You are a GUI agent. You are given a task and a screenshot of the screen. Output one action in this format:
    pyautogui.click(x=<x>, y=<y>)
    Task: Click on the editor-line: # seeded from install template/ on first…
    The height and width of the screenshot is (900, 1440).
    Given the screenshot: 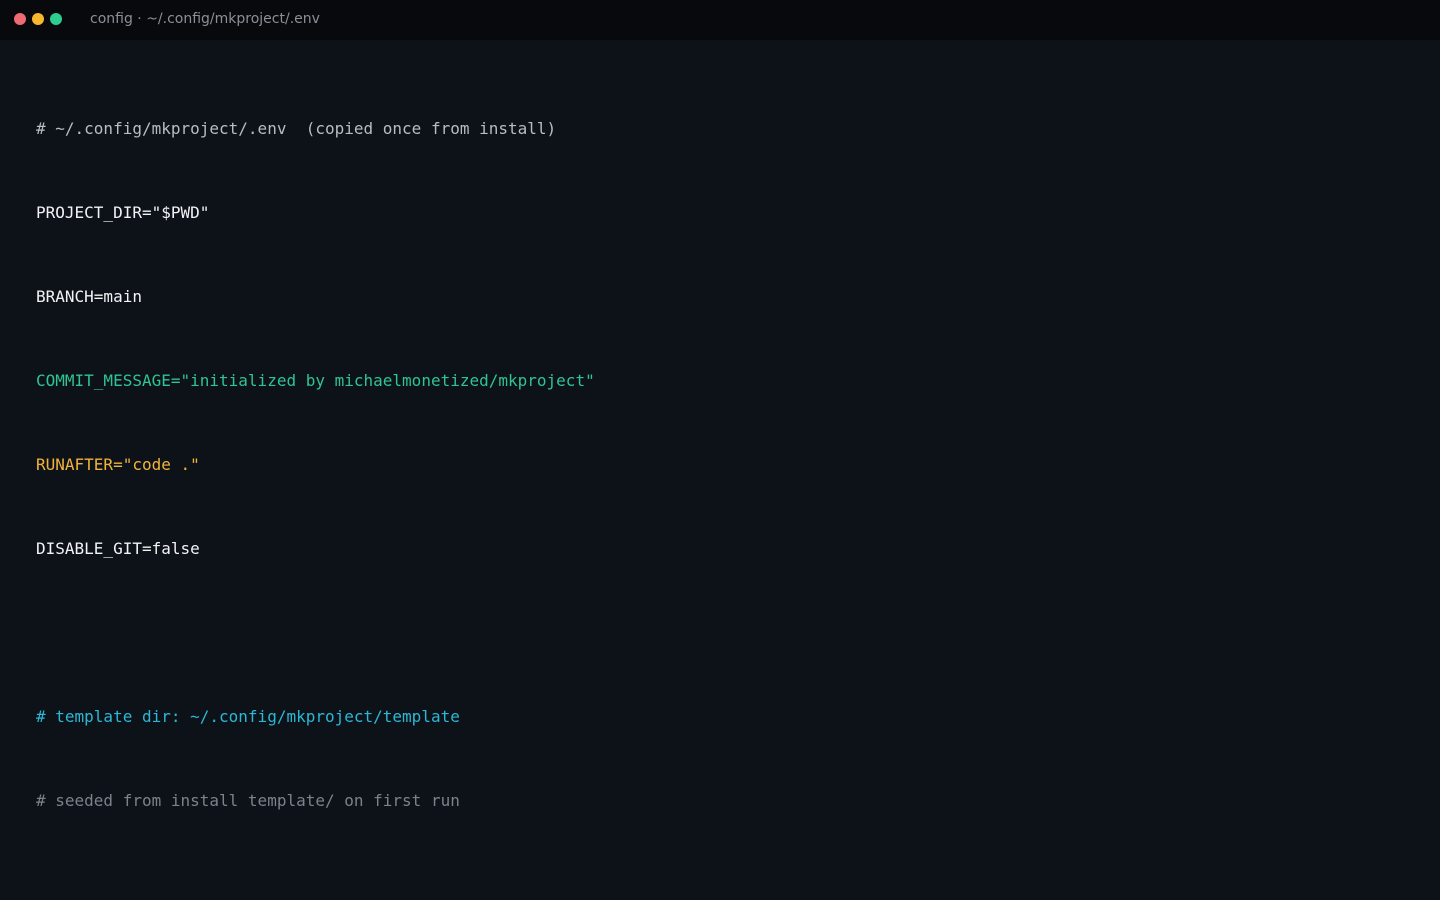 What is the action you would take?
    pyautogui.click(x=315, y=801)
    